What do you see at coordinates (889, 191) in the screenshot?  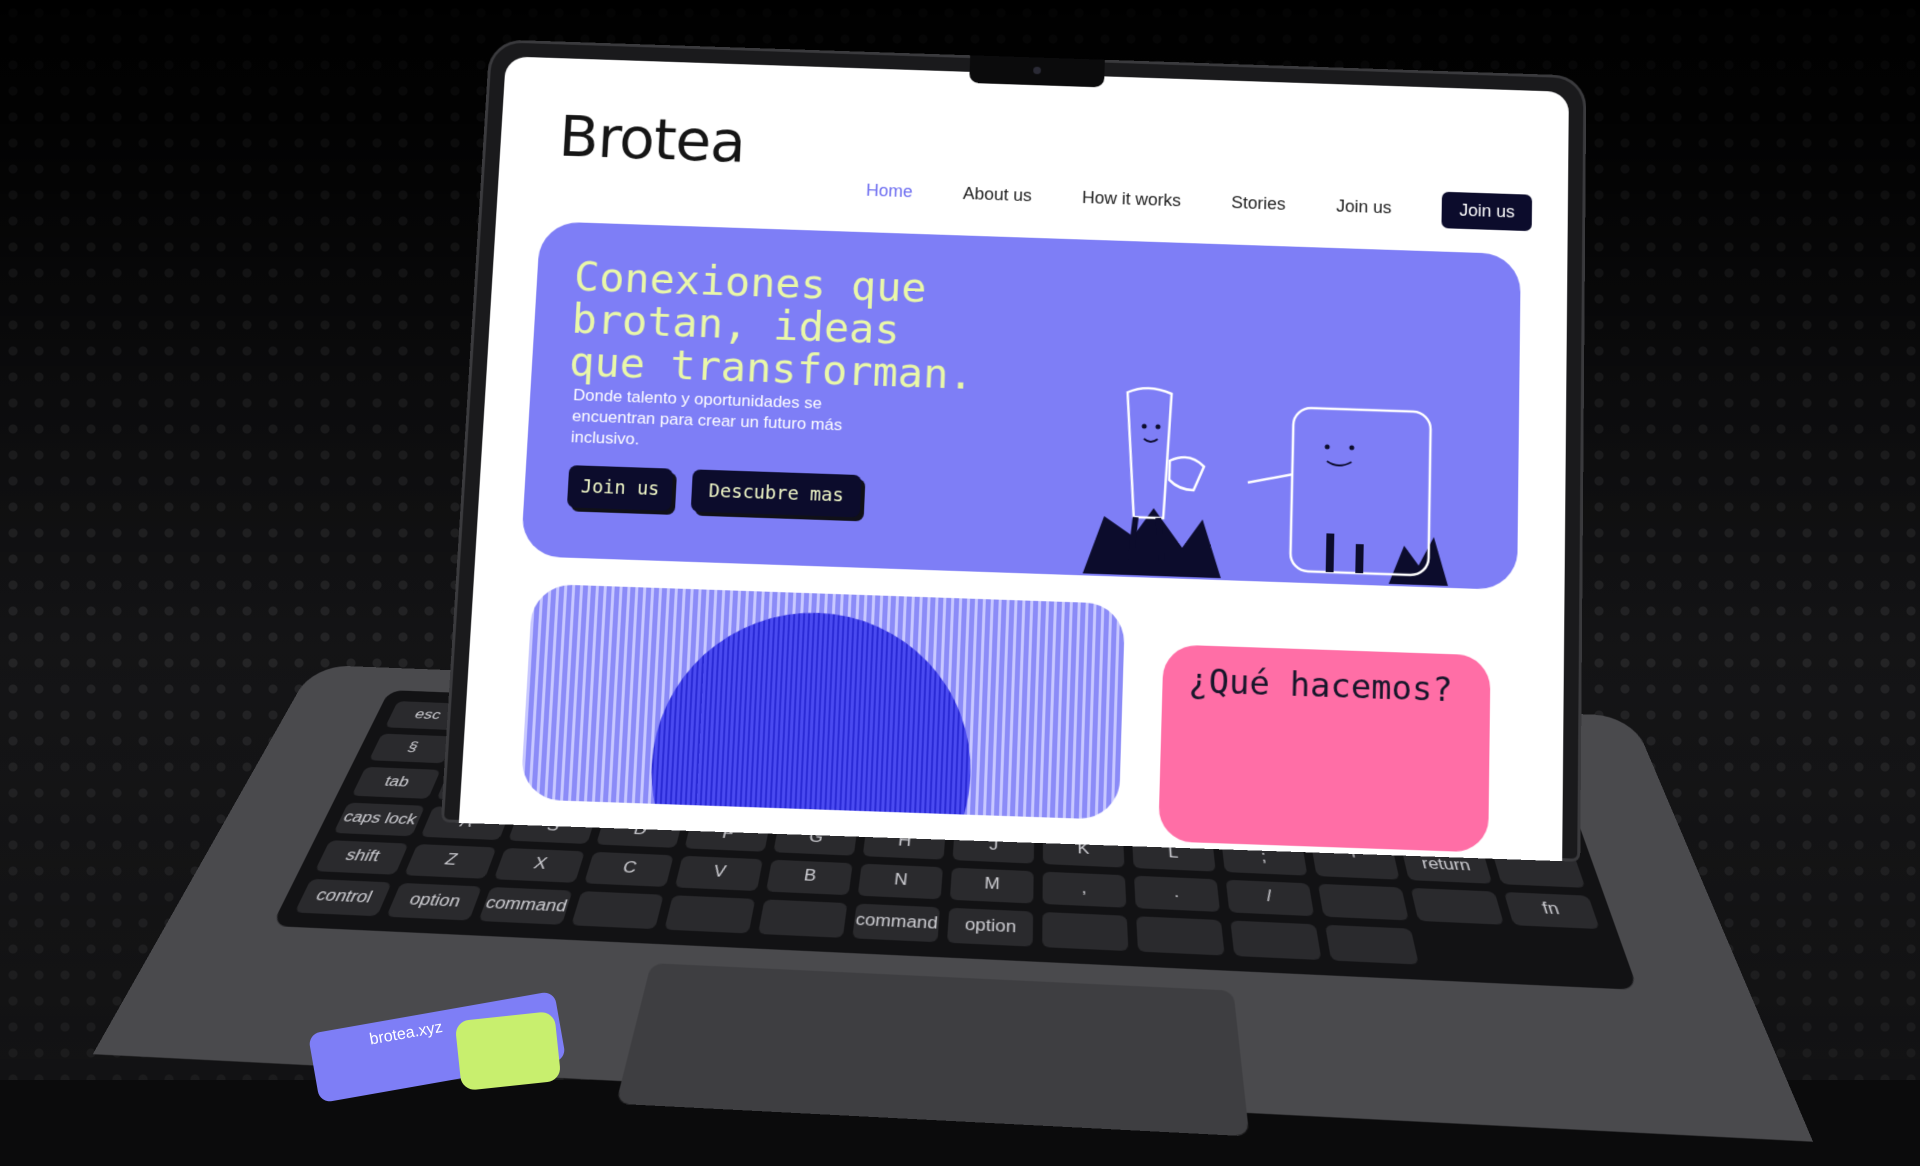 I see `nav-home: Home` at bounding box center [889, 191].